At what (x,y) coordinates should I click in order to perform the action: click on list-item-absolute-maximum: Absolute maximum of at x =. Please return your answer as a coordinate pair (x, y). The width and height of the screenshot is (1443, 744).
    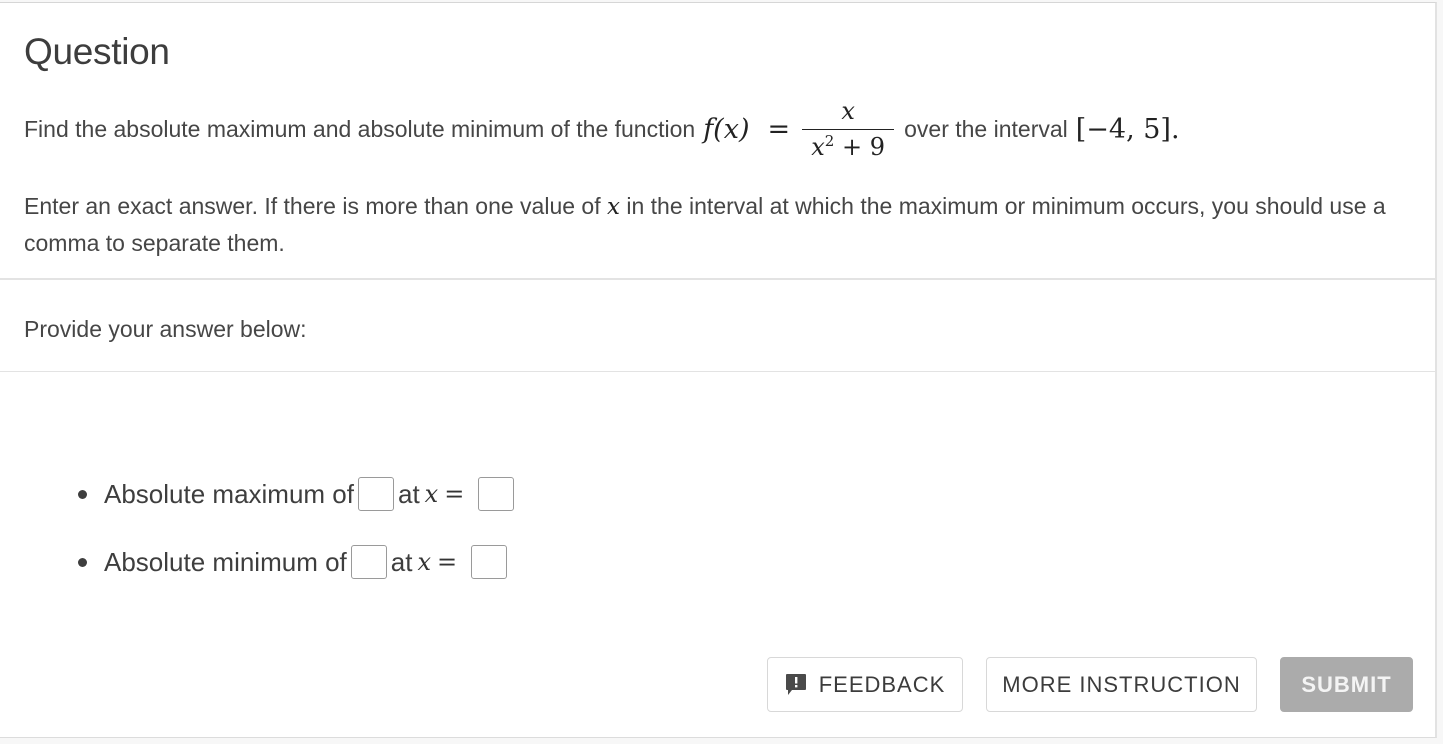
    Looking at the image, I should click on (298, 494).